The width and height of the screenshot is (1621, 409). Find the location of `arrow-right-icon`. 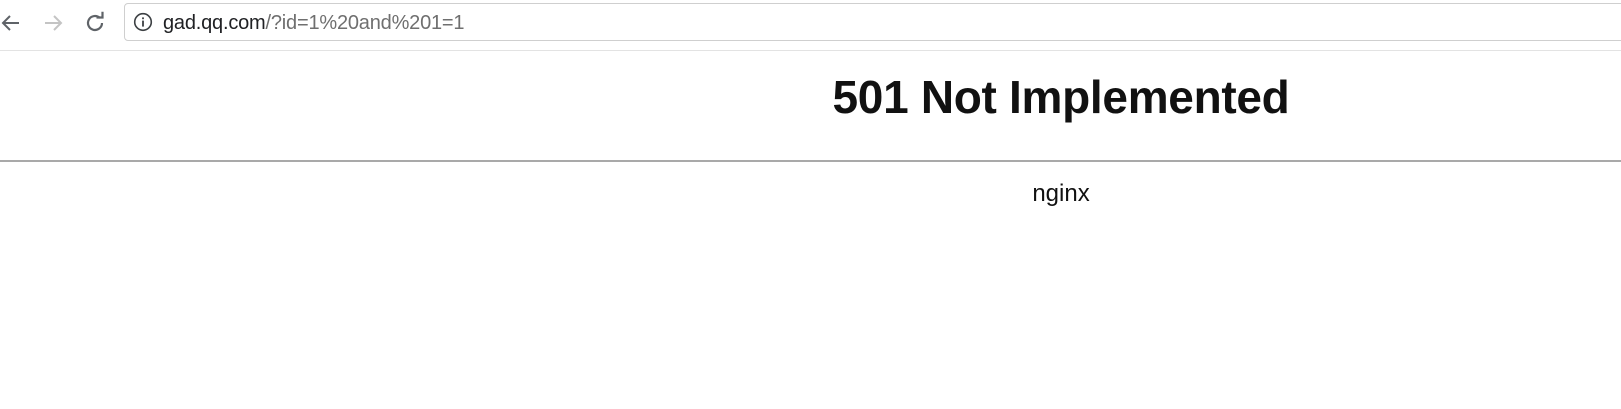

arrow-right-icon is located at coordinates (54, 23).